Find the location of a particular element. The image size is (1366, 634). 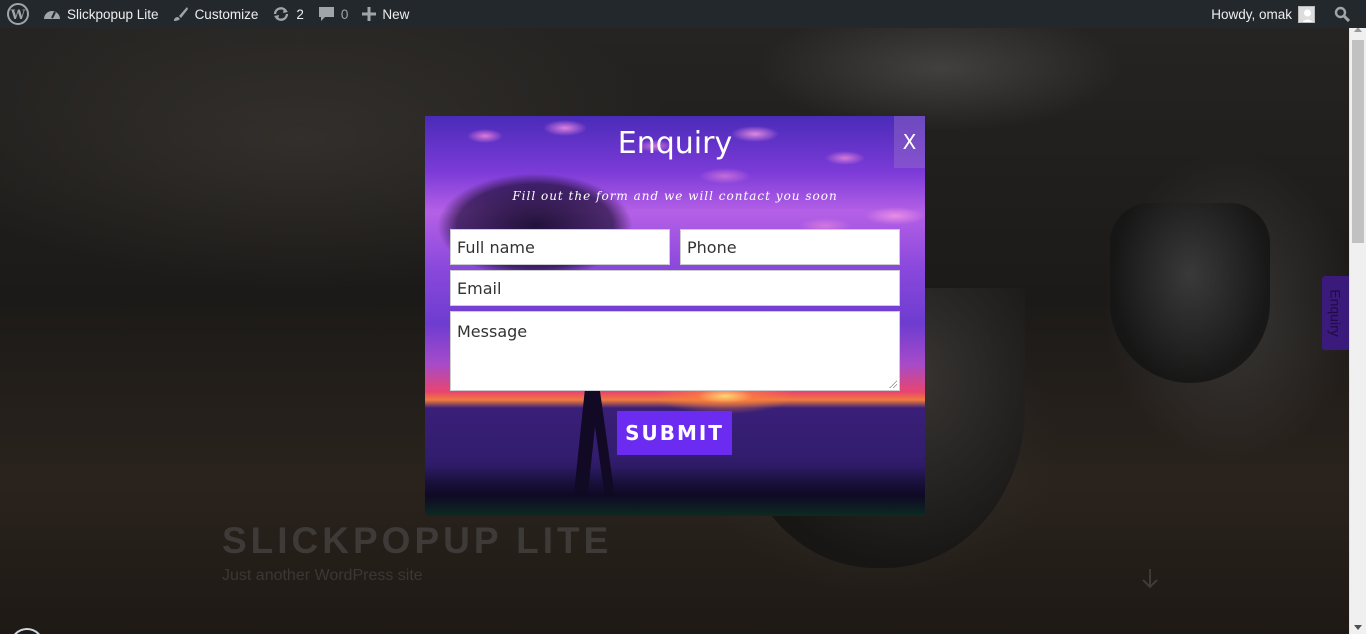

site-name-menu: Slickpopup Lite is located at coordinates (101, 14).